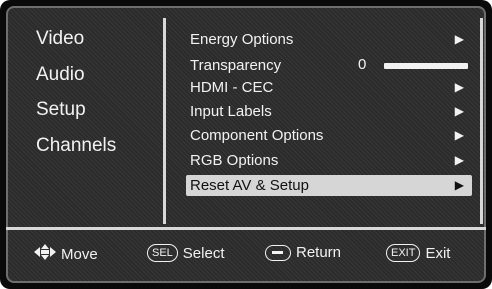 The height and width of the screenshot is (289, 492). What do you see at coordinates (203, 253) in the screenshot?
I see `select-label: Select` at bounding box center [203, 253].